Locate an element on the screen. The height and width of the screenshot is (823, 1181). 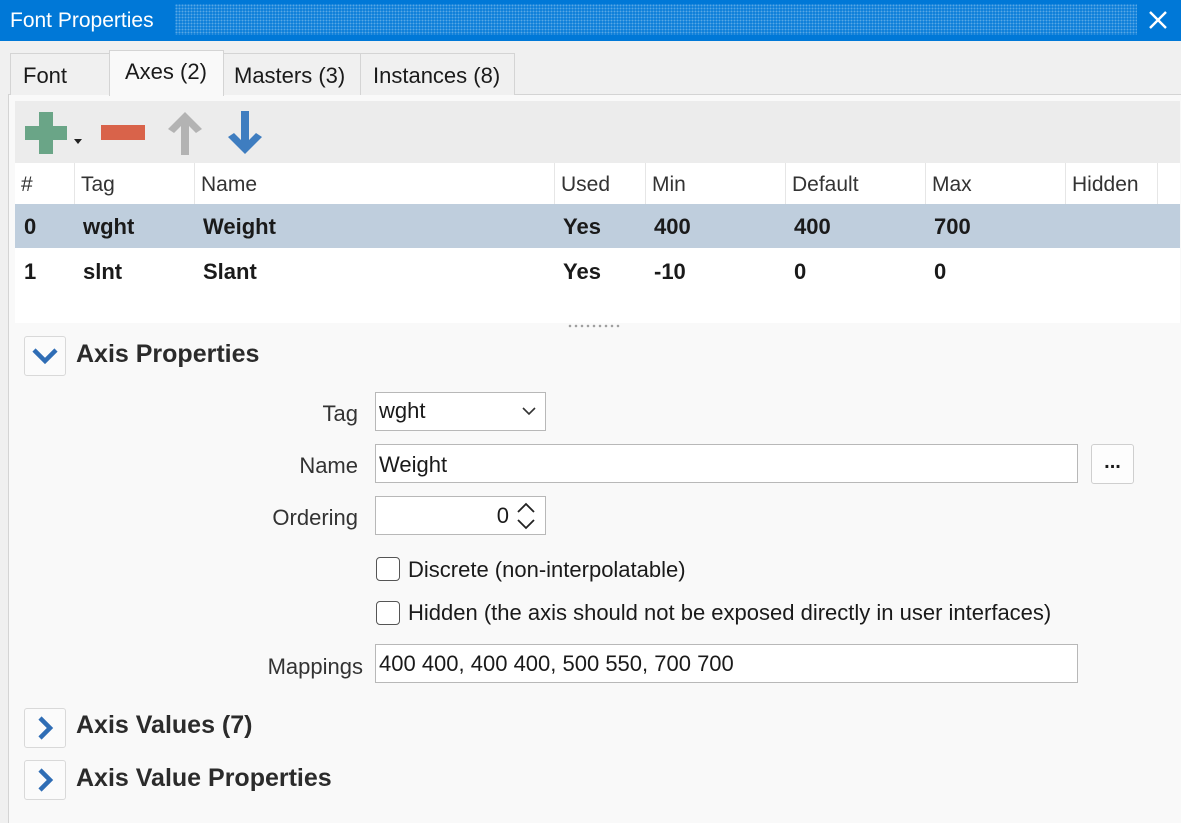
discrete-checkbox is located at coordinates (388, 569).